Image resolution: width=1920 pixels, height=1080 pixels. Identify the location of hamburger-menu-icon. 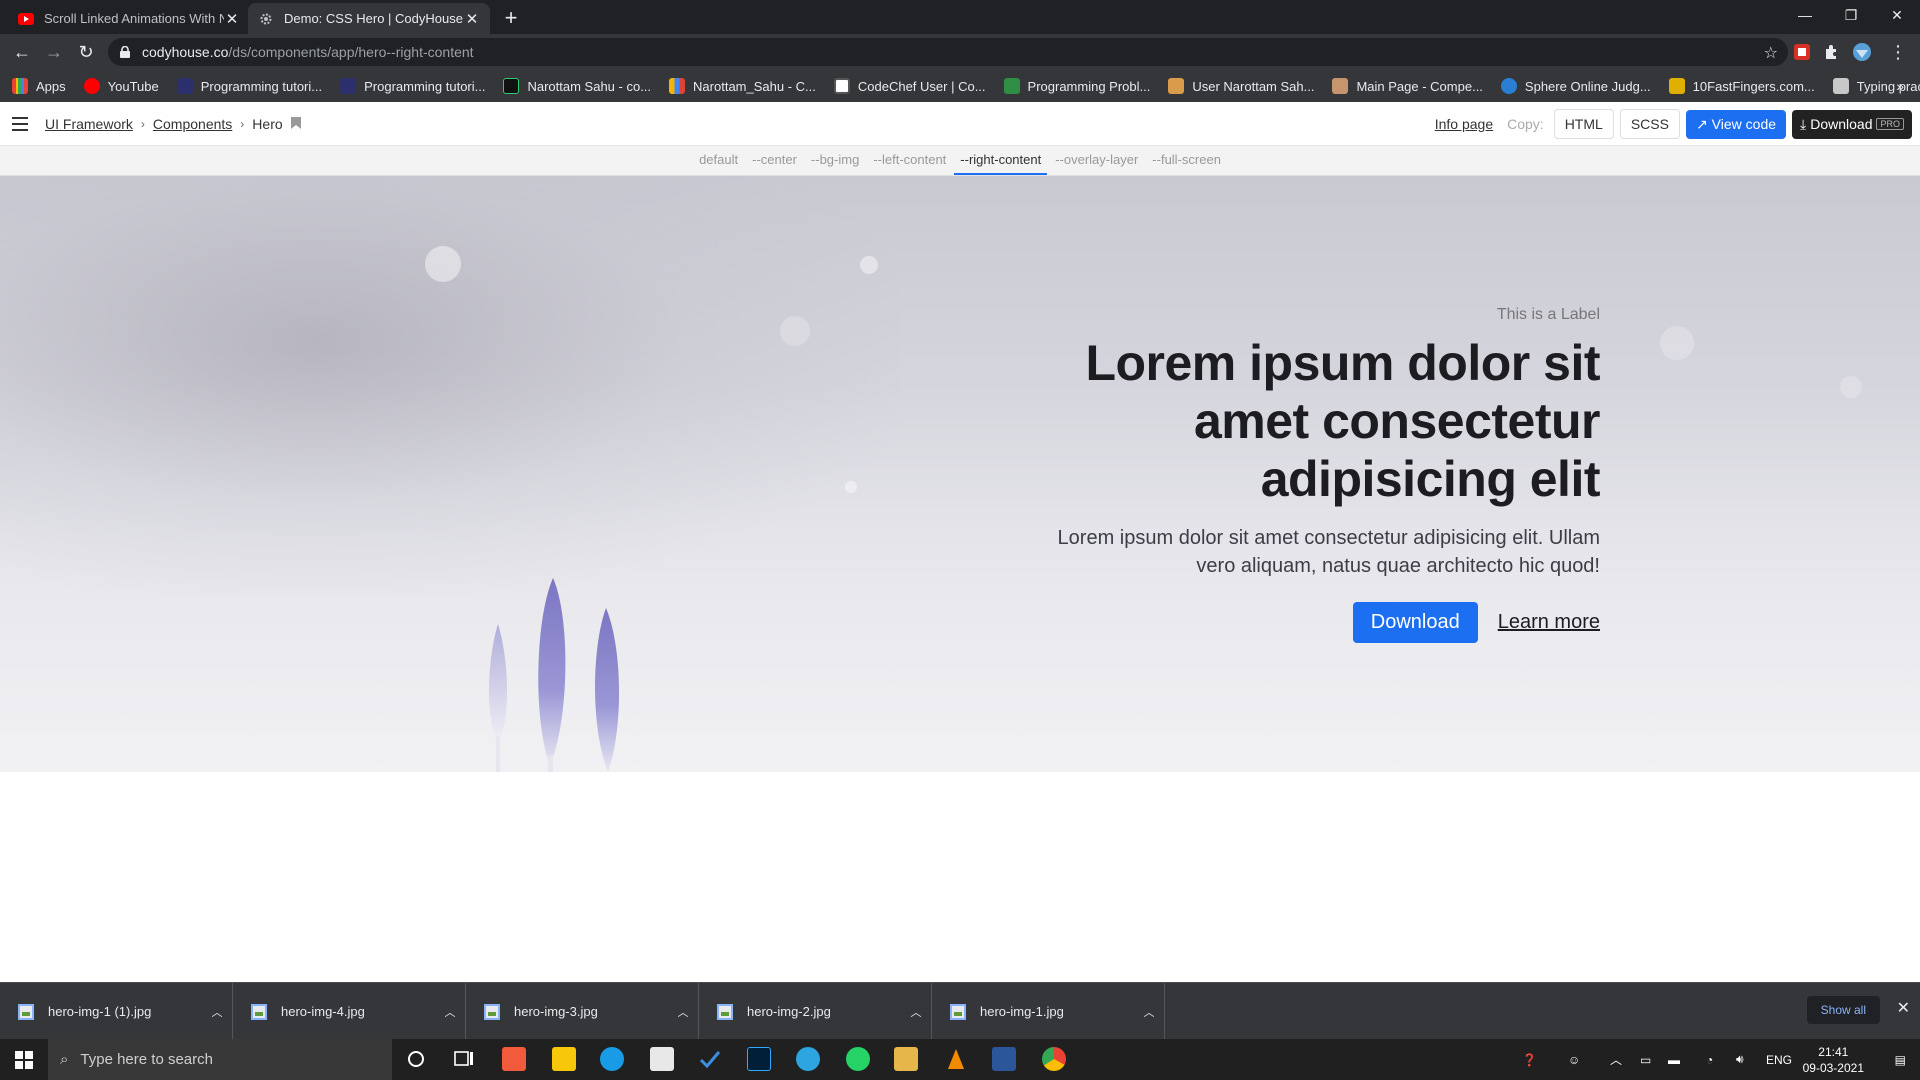
(20, 124).